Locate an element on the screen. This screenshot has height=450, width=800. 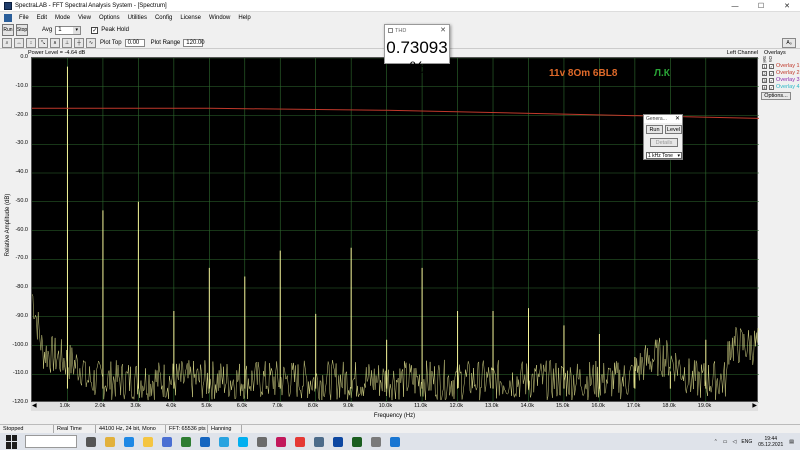
stop-button: Stop is located at coordinates (22, 30).